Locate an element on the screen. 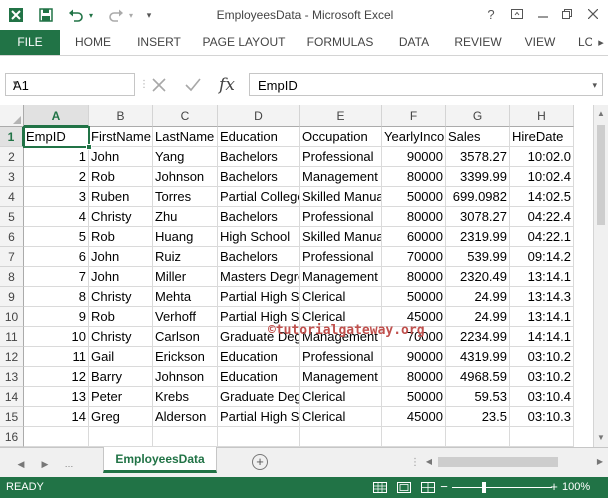 Image resolution: width=608 pixels, height=498 pixels. normal-view-icon is located at coordinates (380, 487).